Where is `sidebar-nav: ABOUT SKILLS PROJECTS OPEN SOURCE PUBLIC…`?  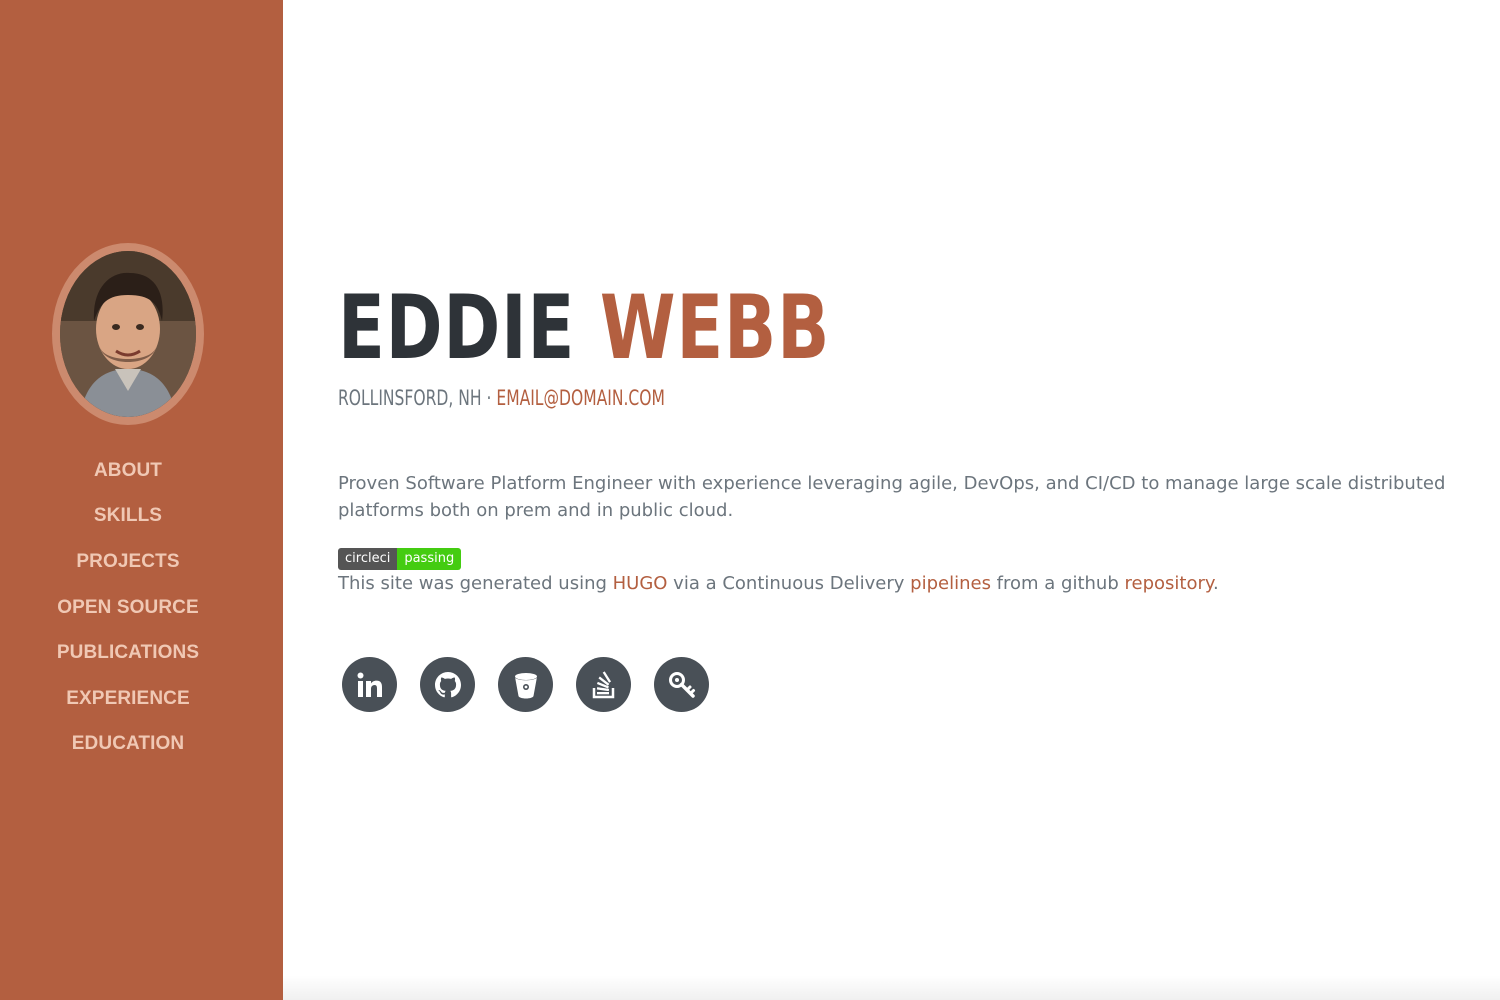 sidebar-nav: ABOUT SKILLS PROJECTS OPEN SOURCE PUBLIC… is located at coordinates (128, 607).